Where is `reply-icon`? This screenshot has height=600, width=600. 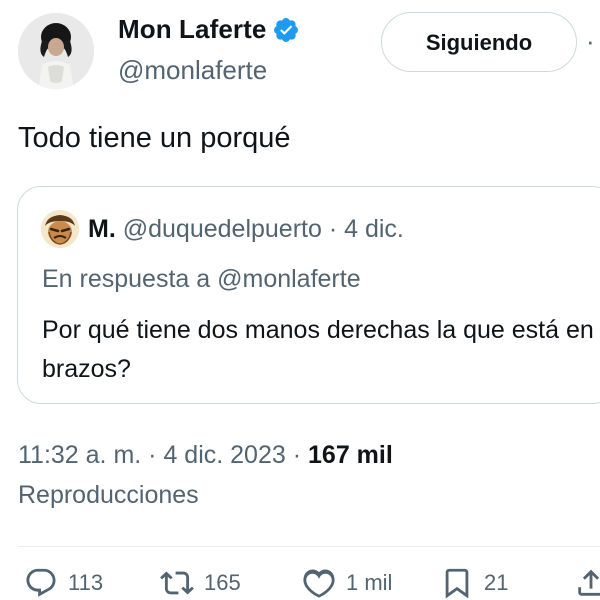
reply-icon is located at coordinates (41, 582).